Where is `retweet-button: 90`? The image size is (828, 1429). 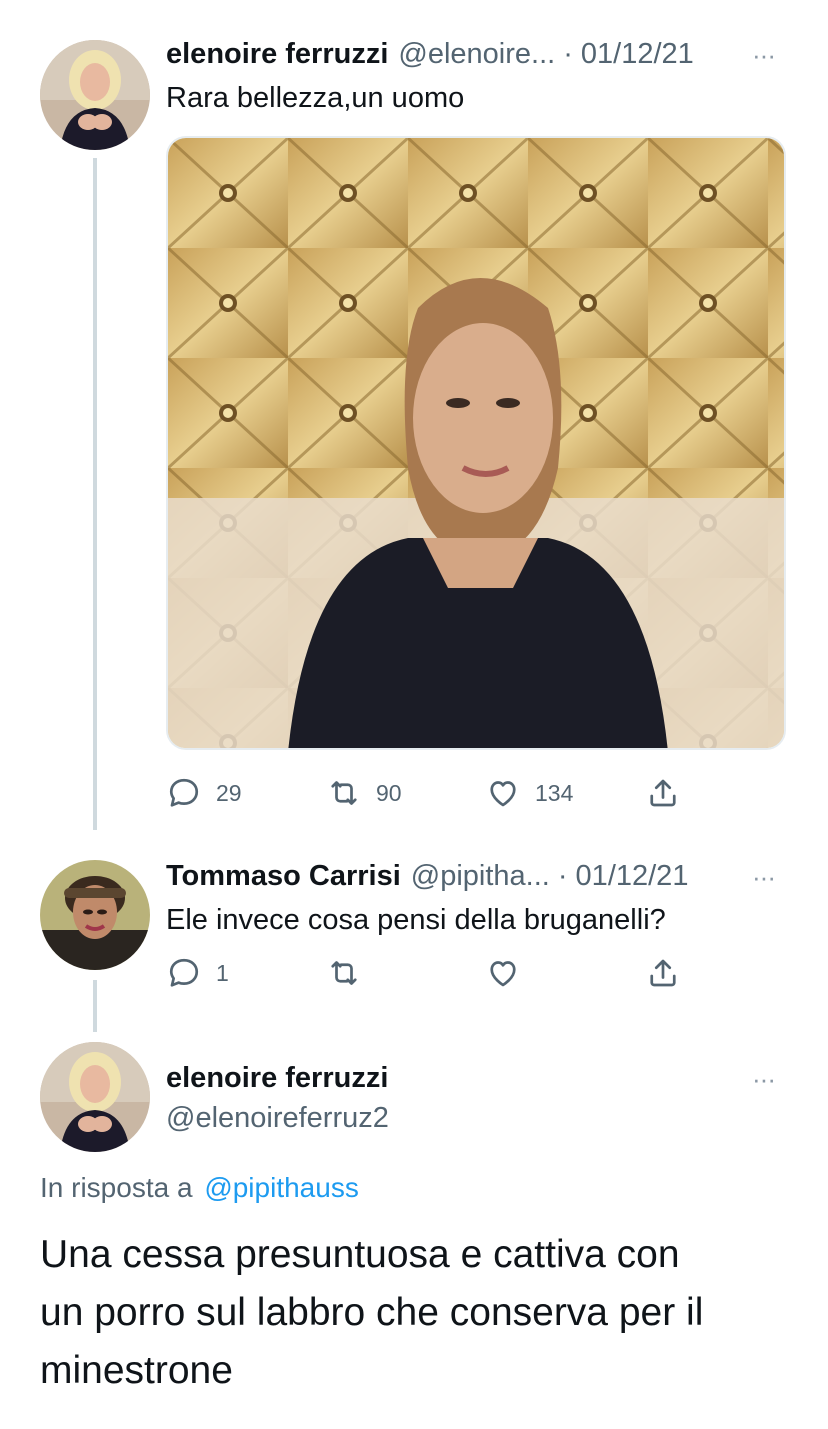 retweet-button: 90 is located at coordinates (364, 793).